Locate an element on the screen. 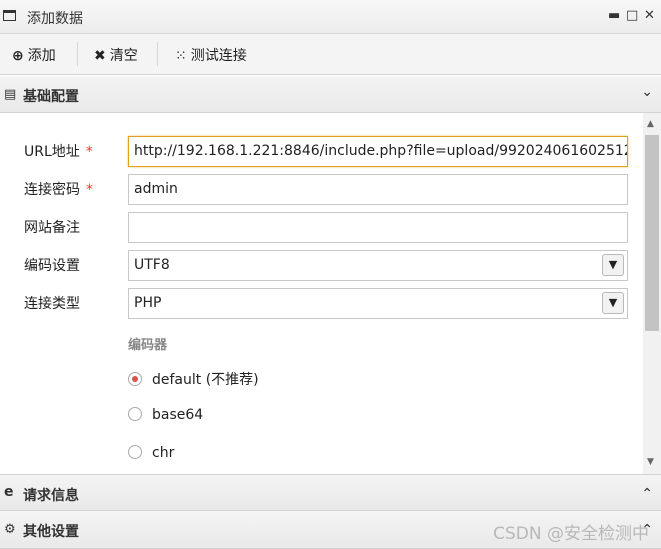 The image size is (661, 549). panel-other-label: 其他设置 is located at coordinates (51, 532).